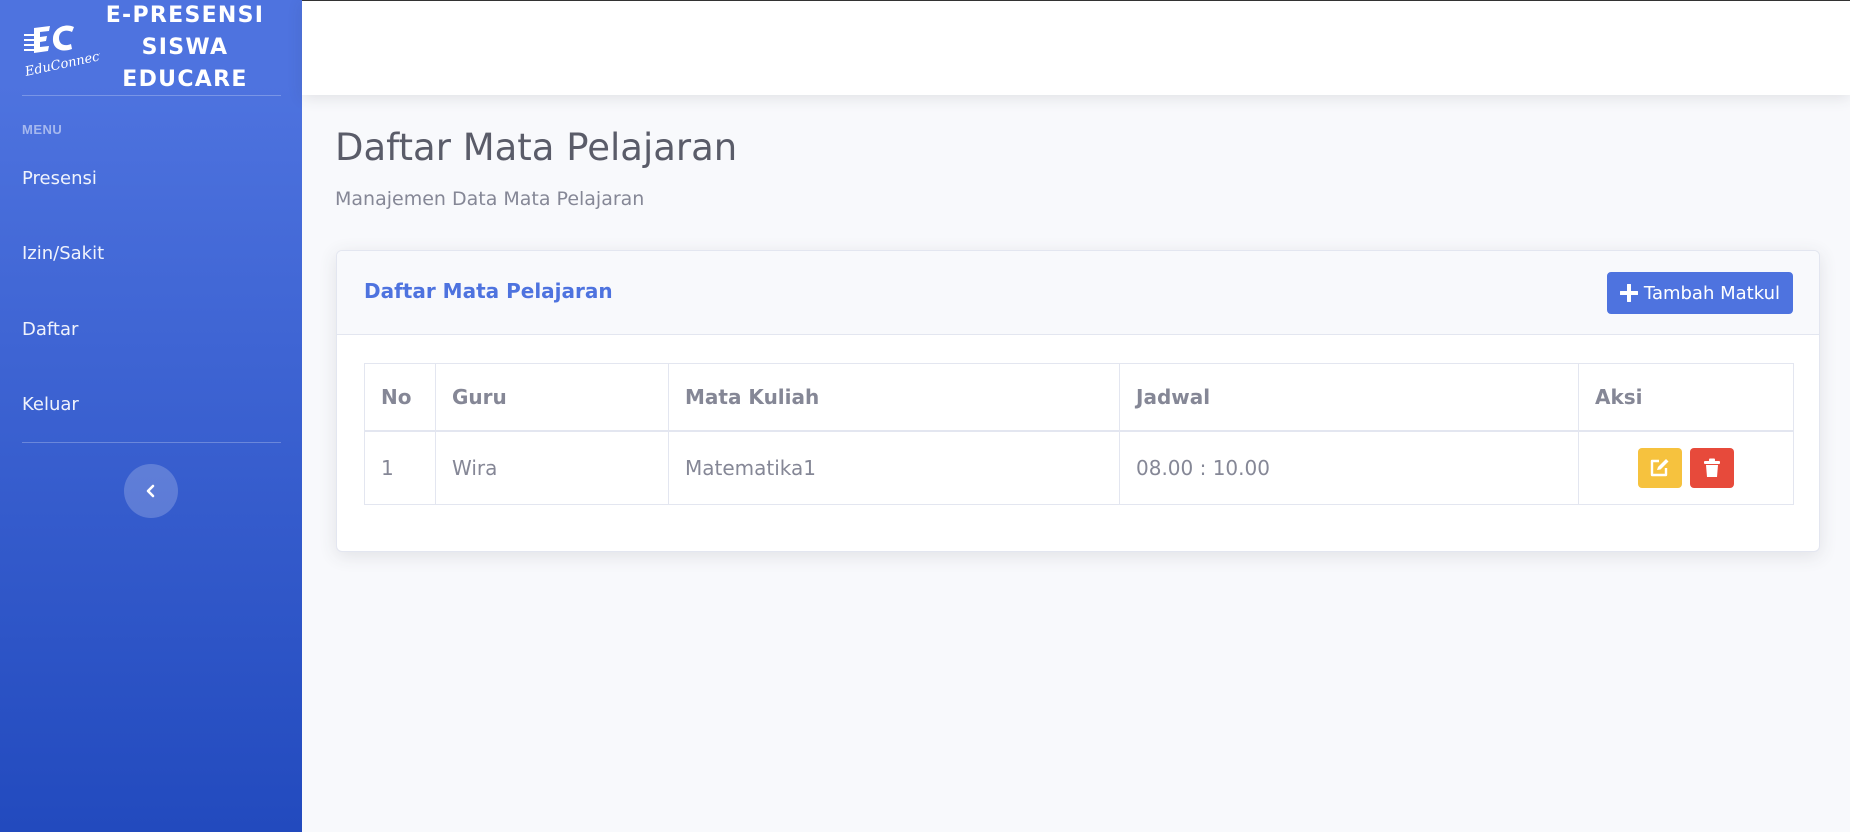 The width and height of the screenshot is (1850, 832). I want to click on sidebar-item-daftar: Daftar, so click(151, 330).